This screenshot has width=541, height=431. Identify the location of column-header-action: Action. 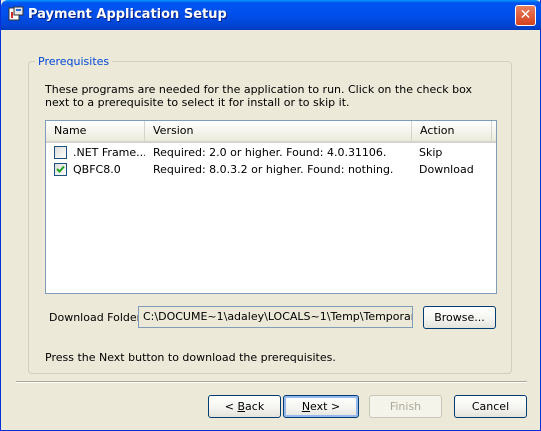
(452, 131).